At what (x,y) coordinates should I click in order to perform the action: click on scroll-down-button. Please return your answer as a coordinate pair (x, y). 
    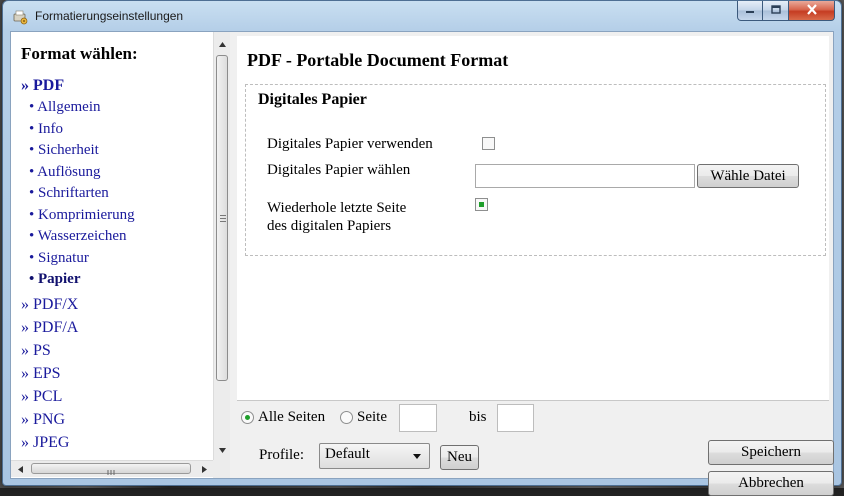
    Looking at the image, I should click on (222, 448).